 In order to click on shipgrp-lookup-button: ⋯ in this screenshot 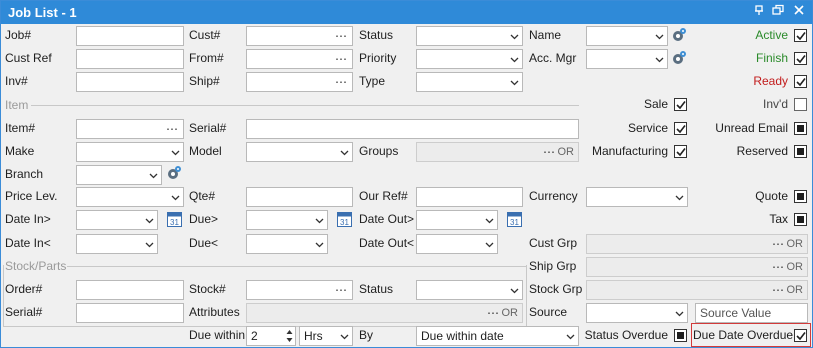, I will do `click(778, 267)`.